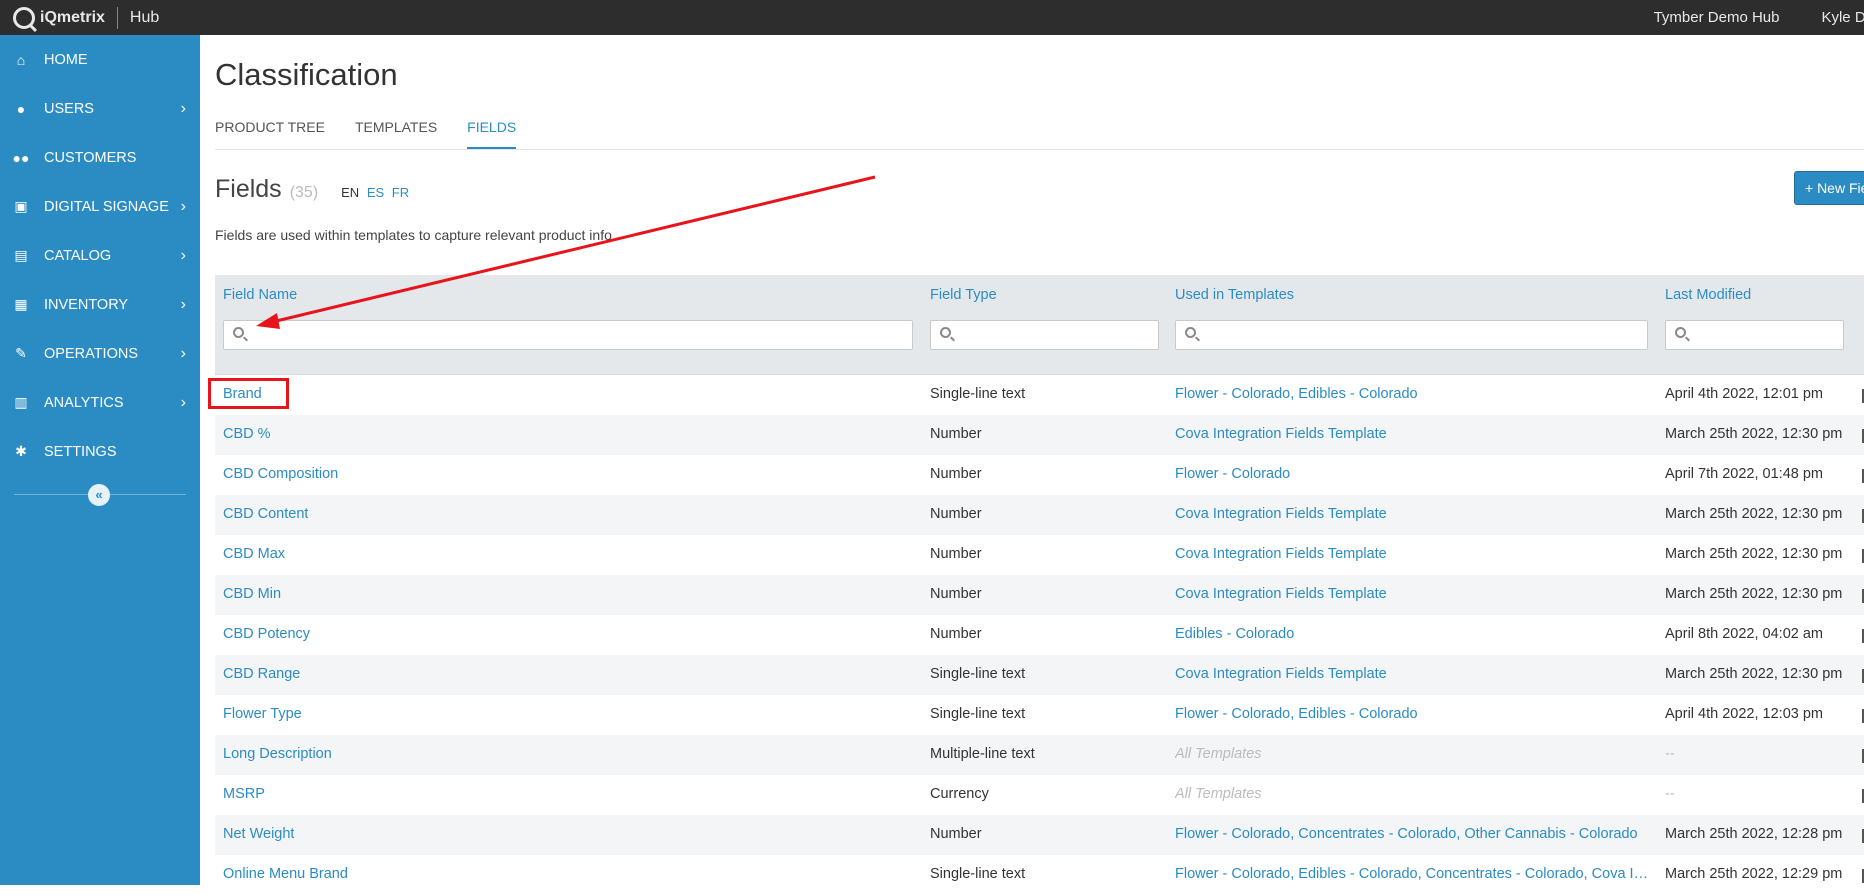 This screenshot has height=895, width=1864. Describe the element at coordinates (244, 794) in the screenshot. I see `field-name-link: MSRP` at that location.